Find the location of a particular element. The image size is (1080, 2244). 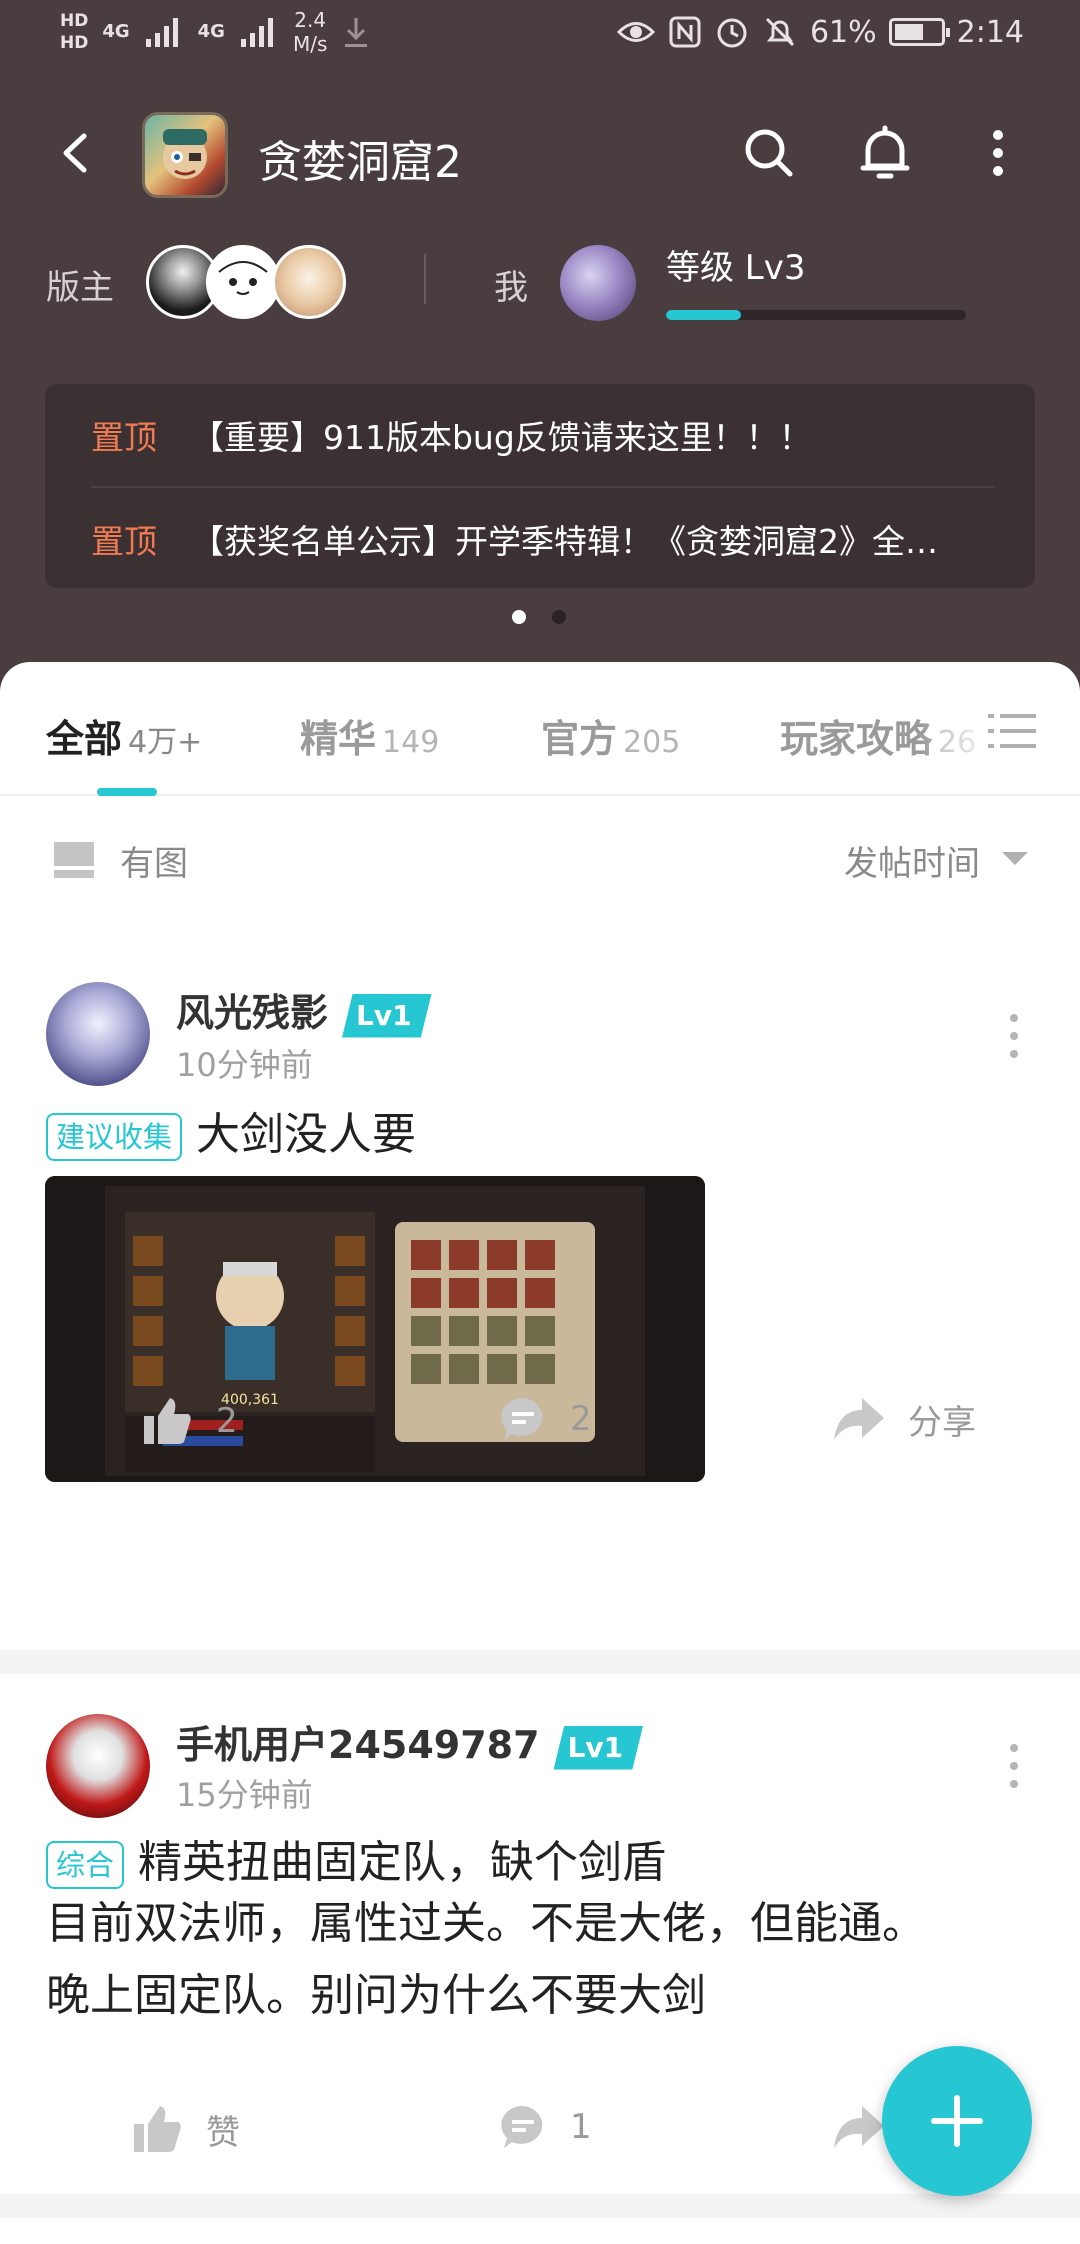

post-time: 10分钟前 is located at coordinates (244, 1065).